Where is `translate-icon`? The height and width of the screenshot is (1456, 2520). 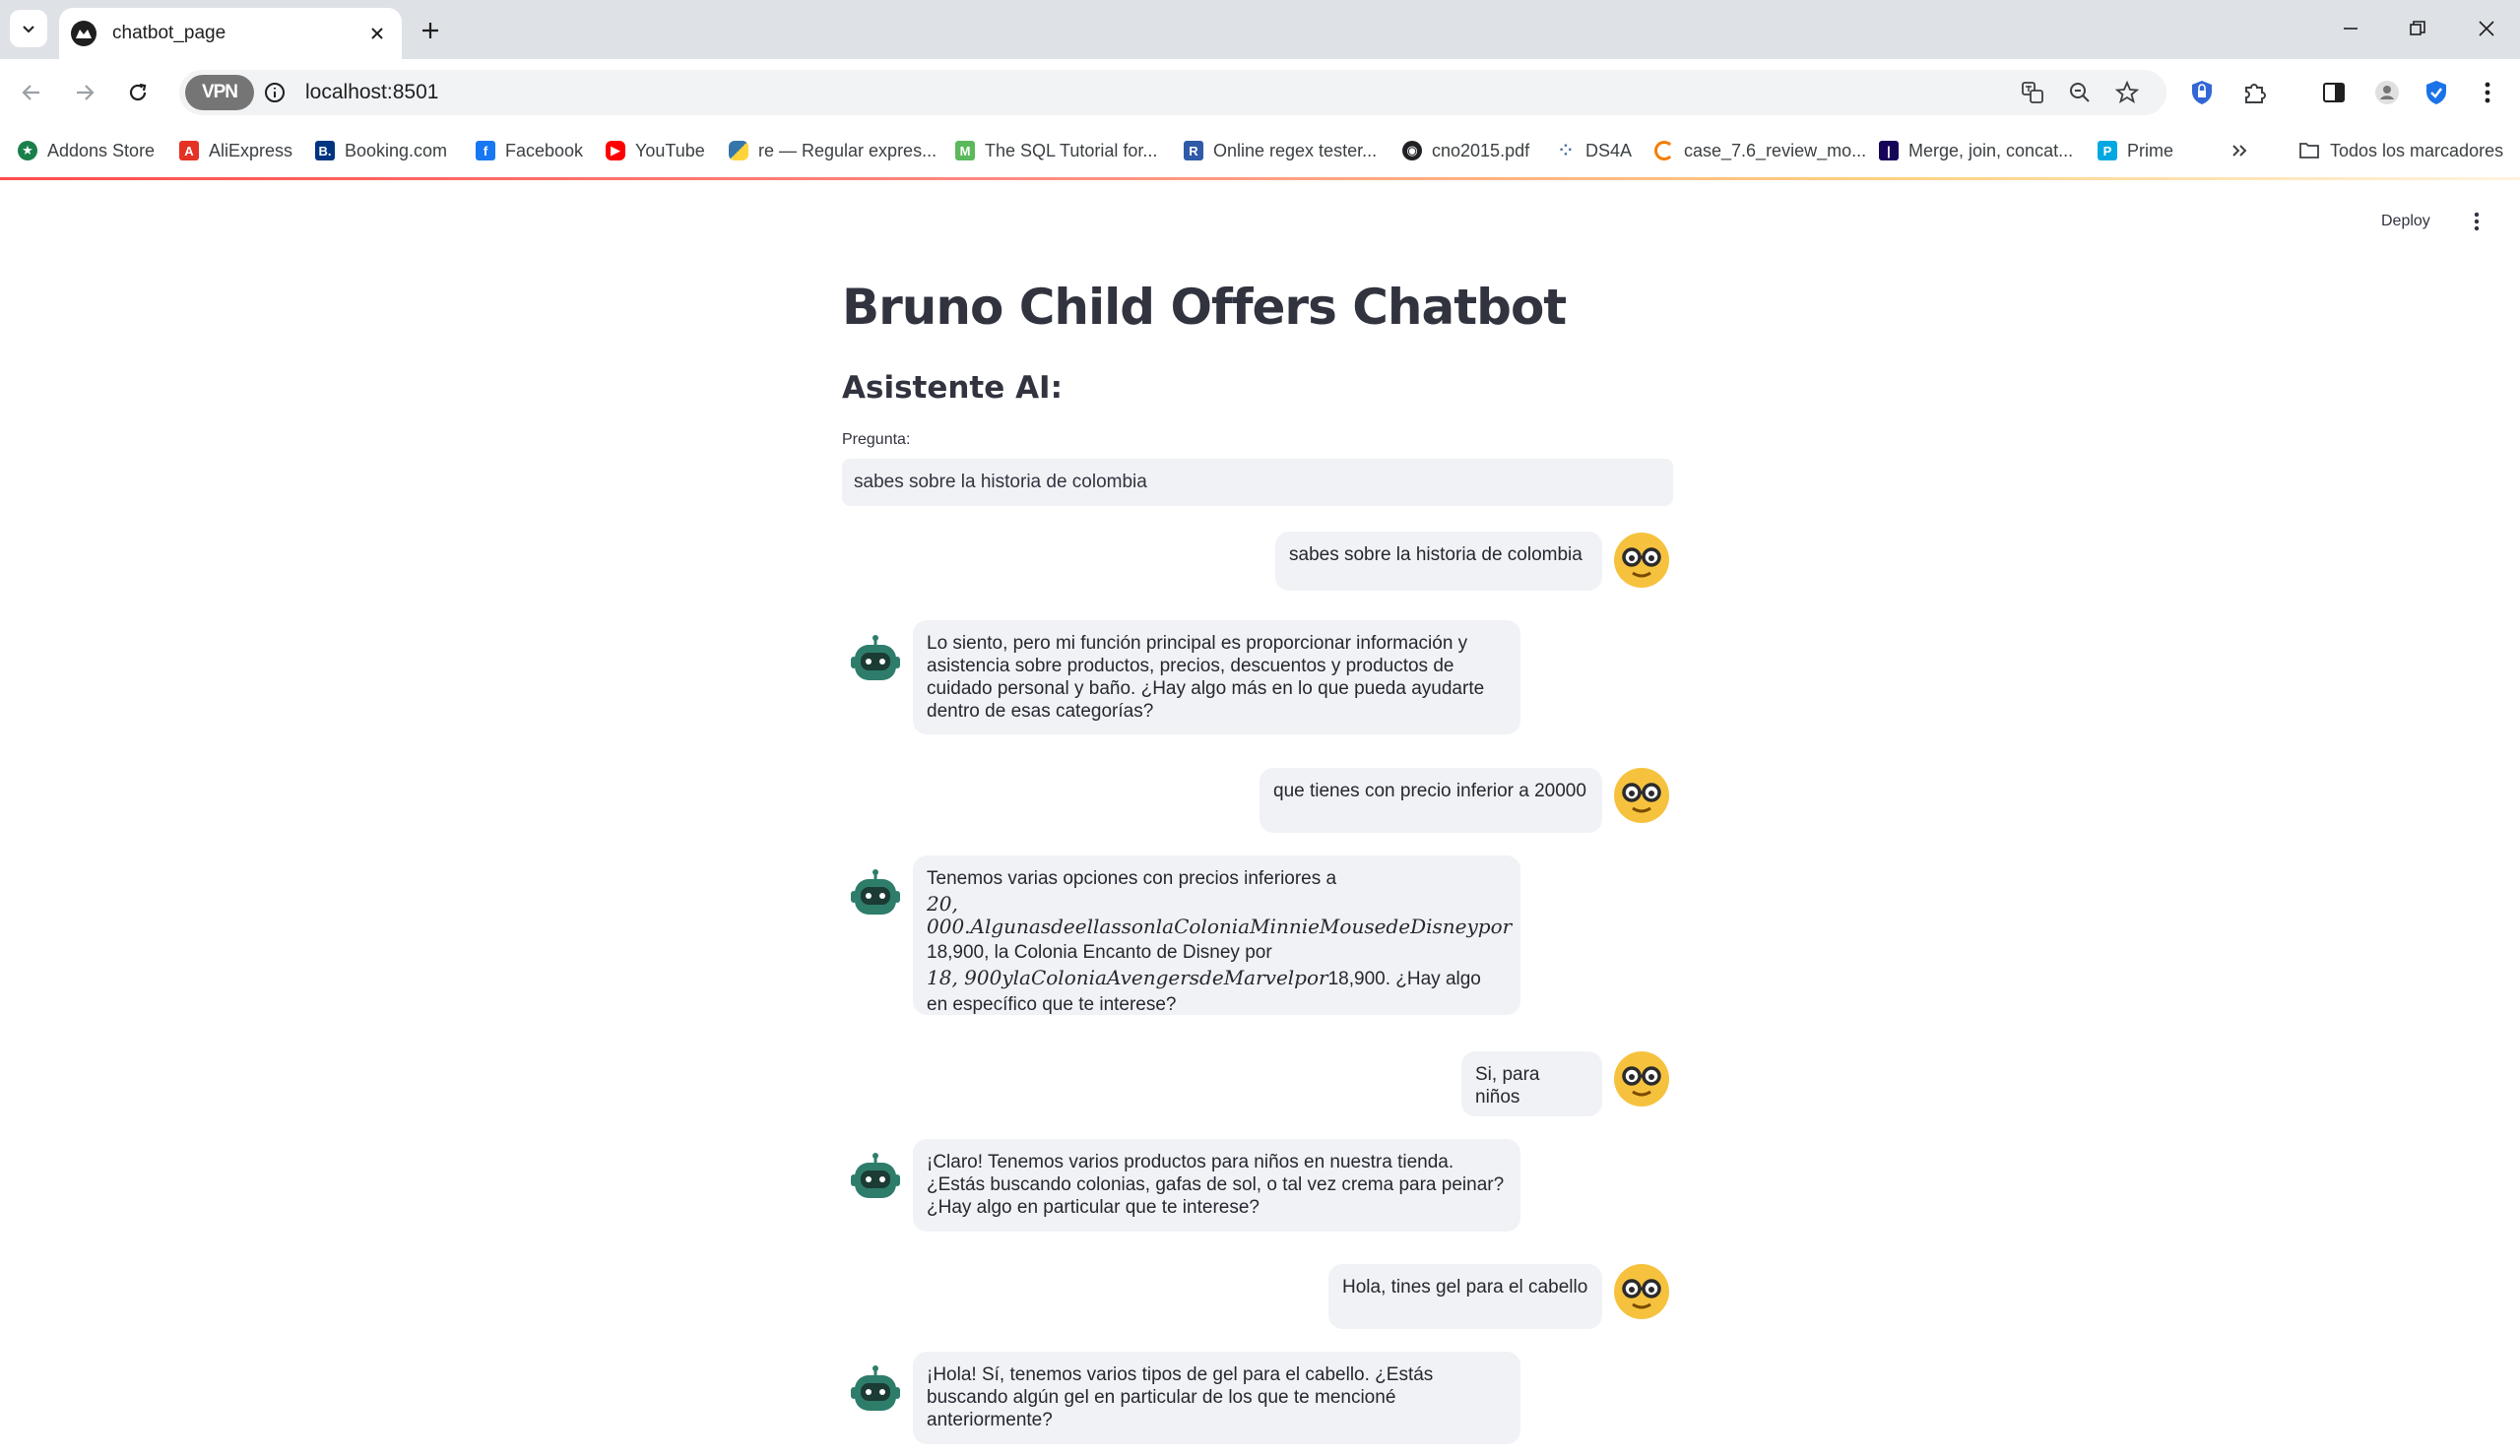
translate-icon is located at coordinates (2032, 92).